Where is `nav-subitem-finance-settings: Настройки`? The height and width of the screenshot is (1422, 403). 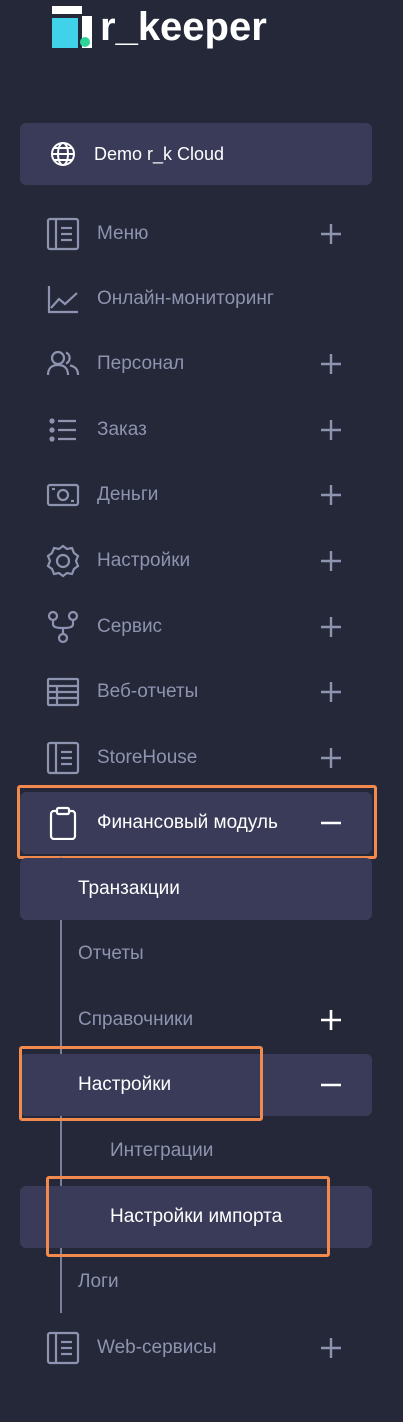 nav-subitem-finance-settings: Настройки is located at coordinates (196, 1085).